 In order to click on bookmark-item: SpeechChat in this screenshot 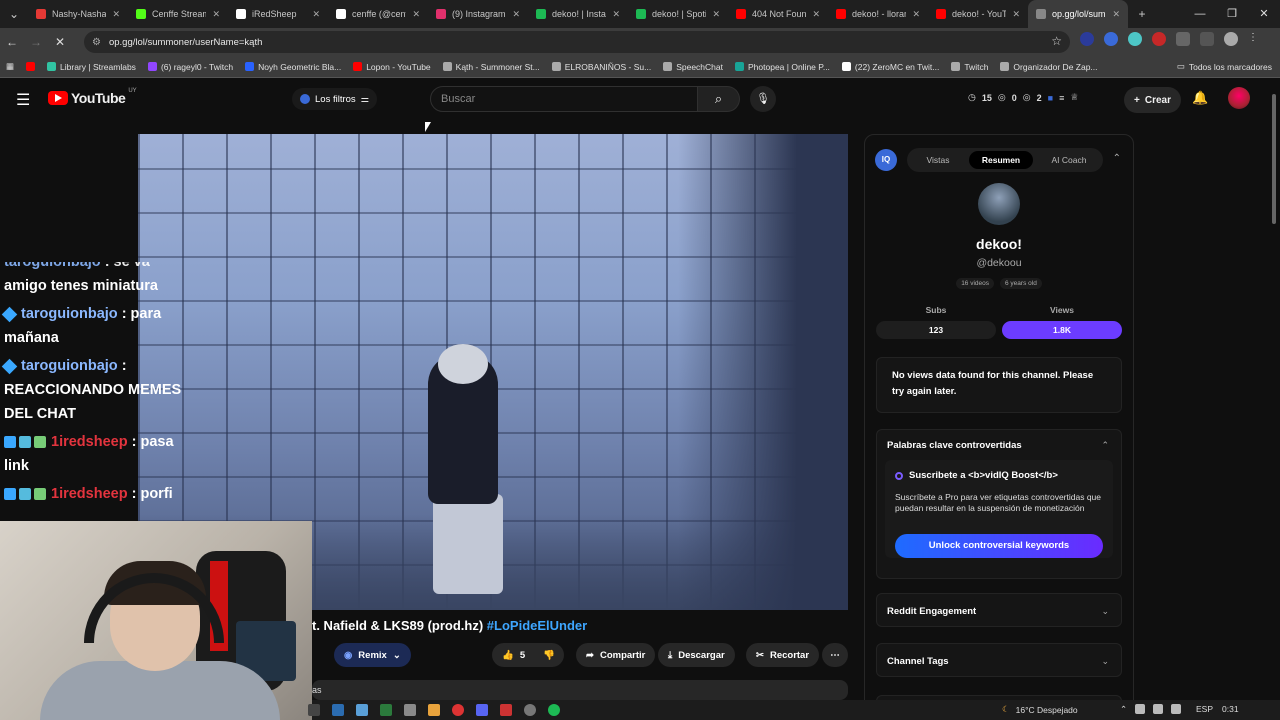, I will do `click(693, 67)`.